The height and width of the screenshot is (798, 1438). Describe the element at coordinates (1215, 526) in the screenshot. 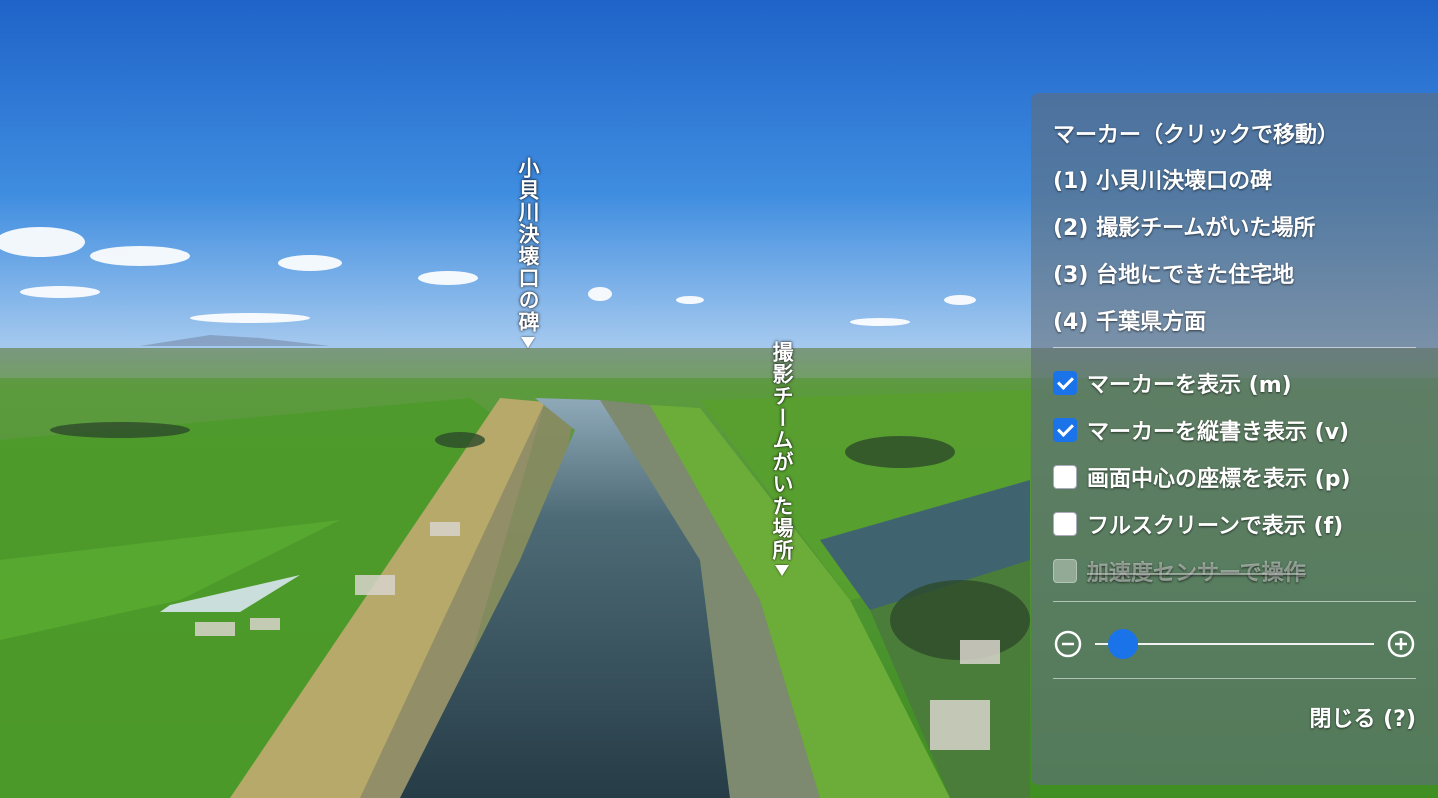

I see `option-label: フルスクリーンで表示 (f)` at that location.